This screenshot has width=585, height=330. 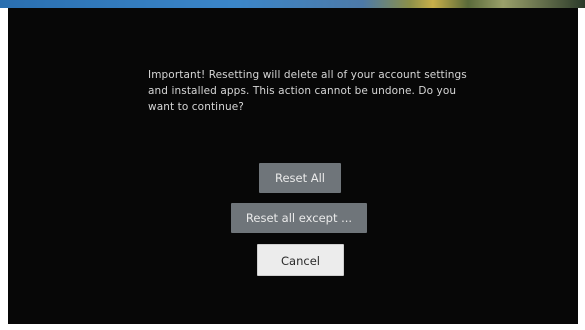 What do you see at coordinates (292, 4) in the screenshot?
I see `background-image-strip` at bounding box center [292, 4].